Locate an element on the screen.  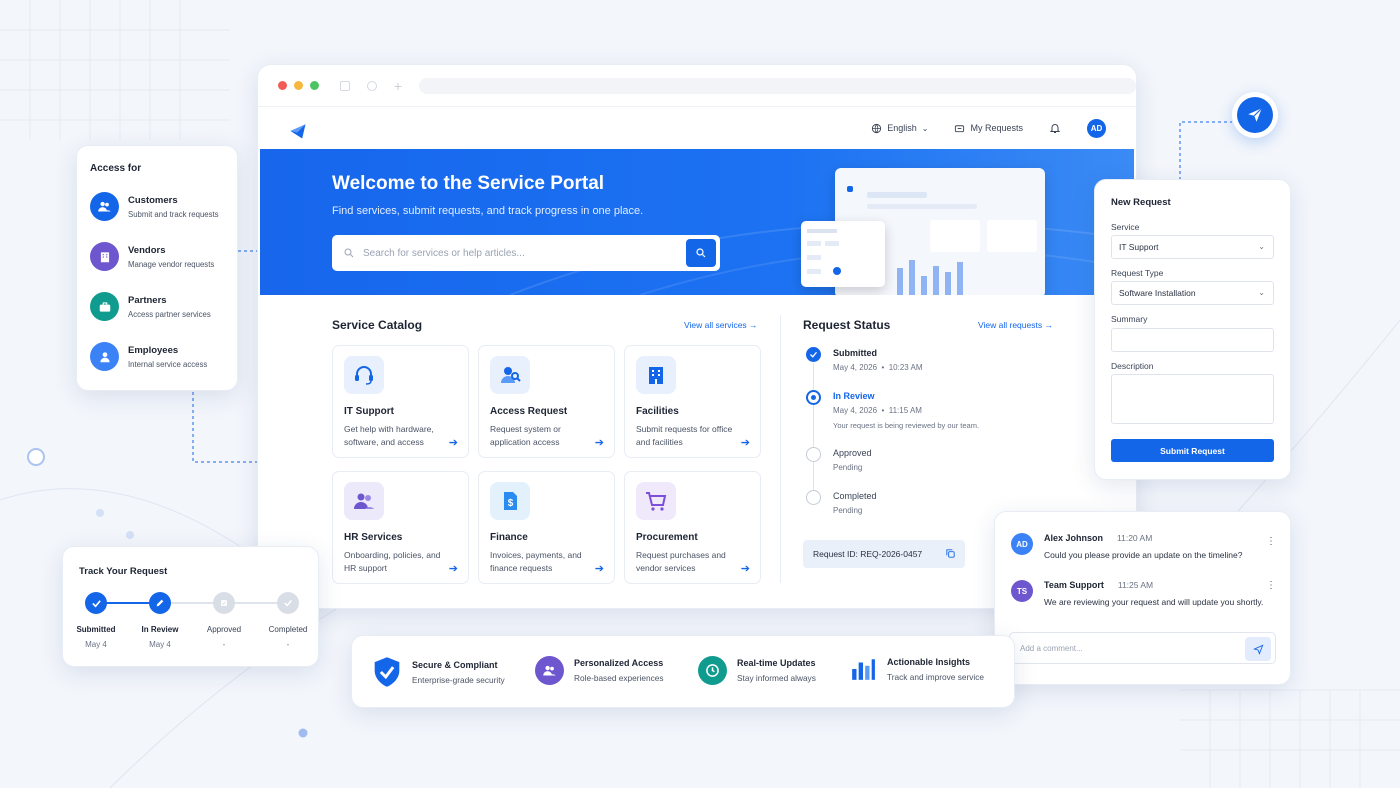
access-item-customers: Customers Submit and track requests is located at coordinates (154, 206).